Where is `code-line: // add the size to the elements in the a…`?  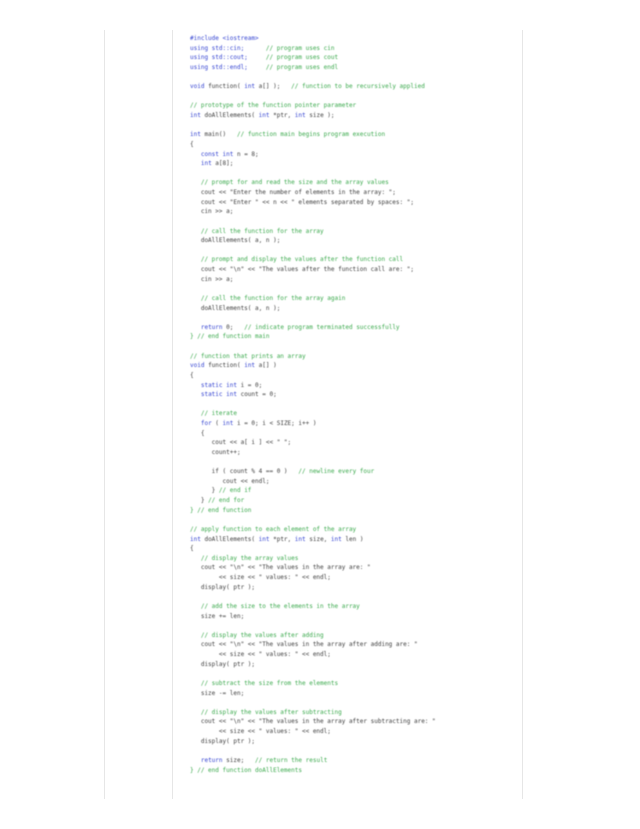
code-line: // add the size to the elements in the a… is located at coordinates (355, 607).